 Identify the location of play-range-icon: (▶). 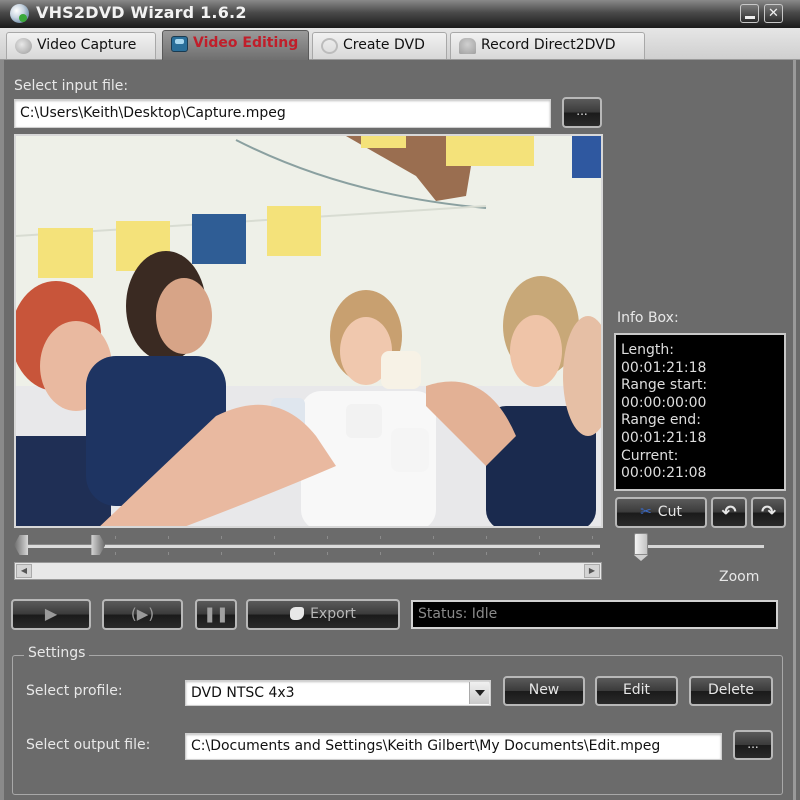
(142, 614).